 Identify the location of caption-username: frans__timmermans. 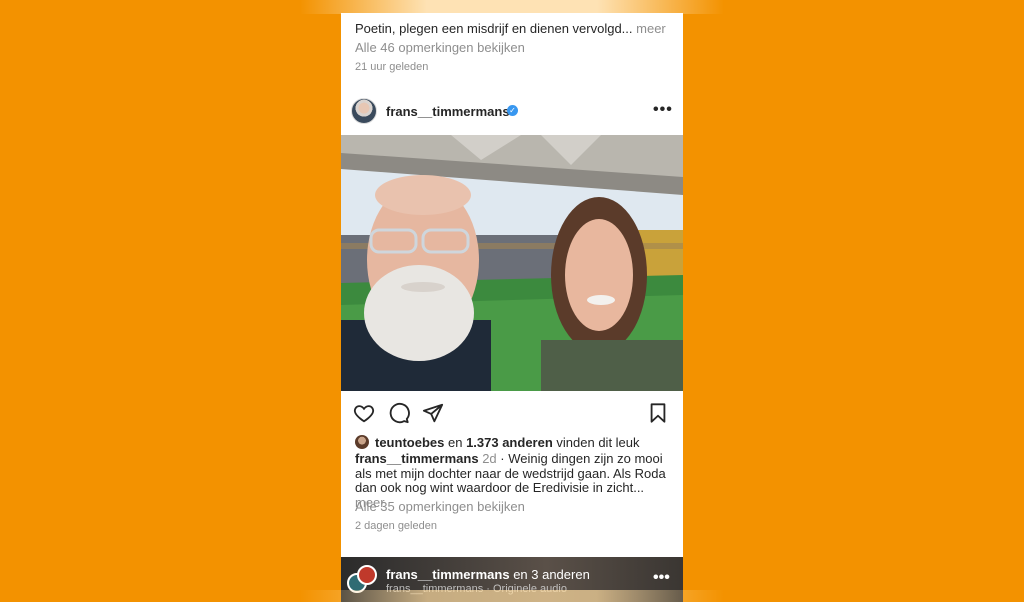
(417, 458).